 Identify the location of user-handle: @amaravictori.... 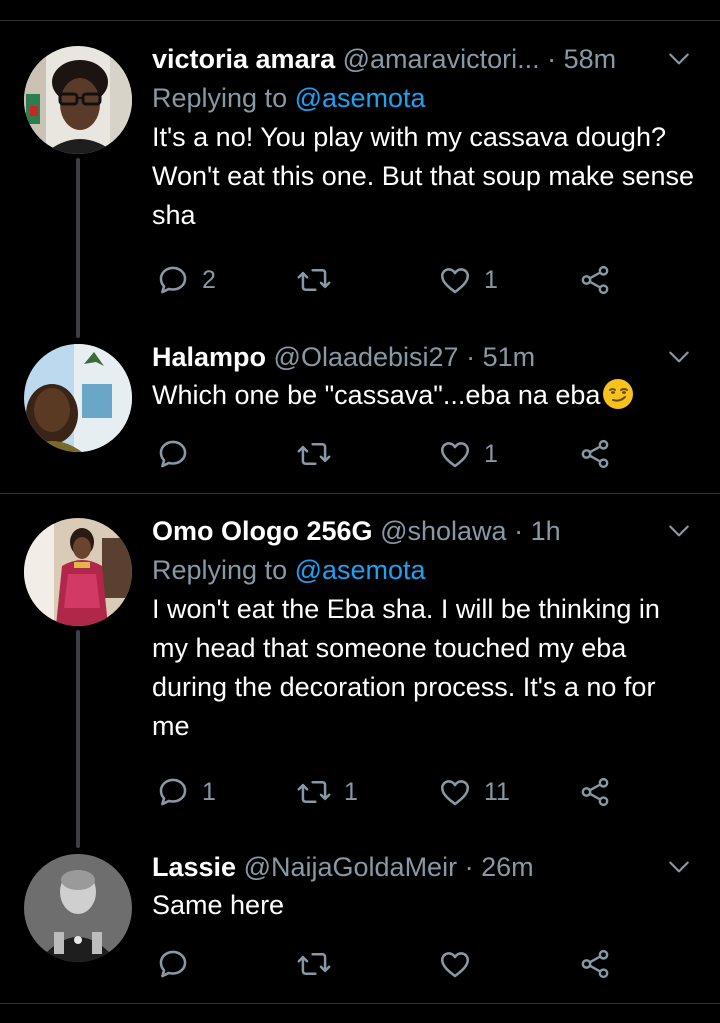
(441, 59).